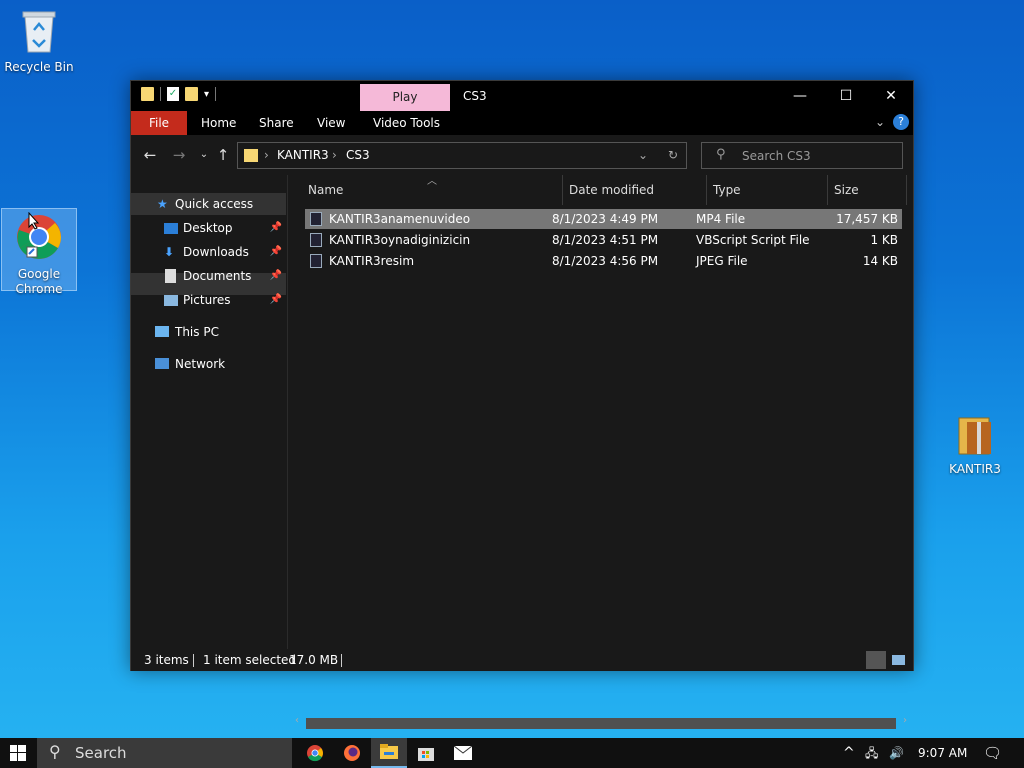 The width and height of the screenshot is (1024, 768). What do you see at coordinates (611, 190) in the screenshot?
I see `column-header-date: Date modified` at bounding box center [611, 190].